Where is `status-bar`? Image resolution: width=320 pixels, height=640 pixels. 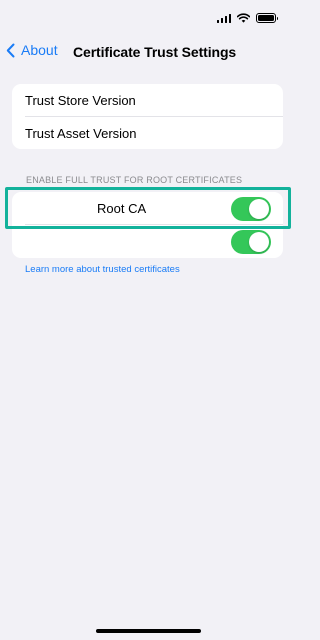
status-bar is located at coordinates (148, 20).